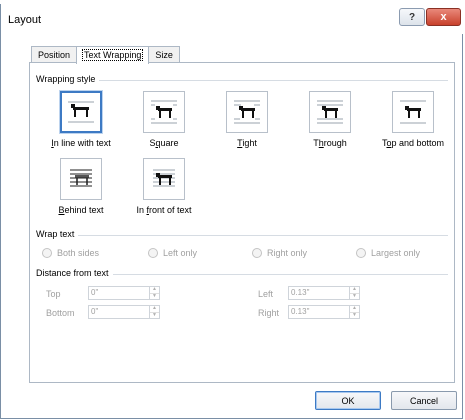 The image size is (465, 420). Describe the element at coordinates (60, 313) in the screenshot. I see `distance-bottom-label: Bottom` at that location.